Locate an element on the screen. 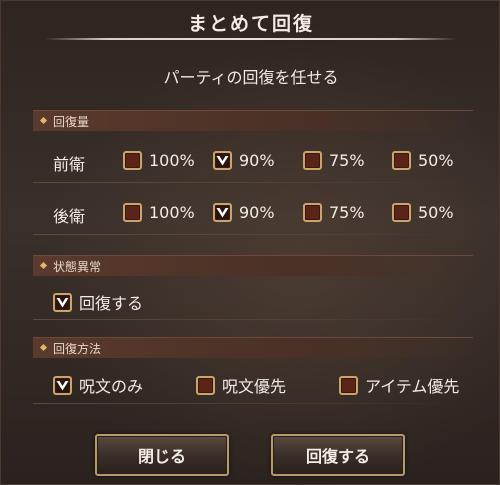  dialog-title: まとめて回復 is located at coordinates (250, 24).